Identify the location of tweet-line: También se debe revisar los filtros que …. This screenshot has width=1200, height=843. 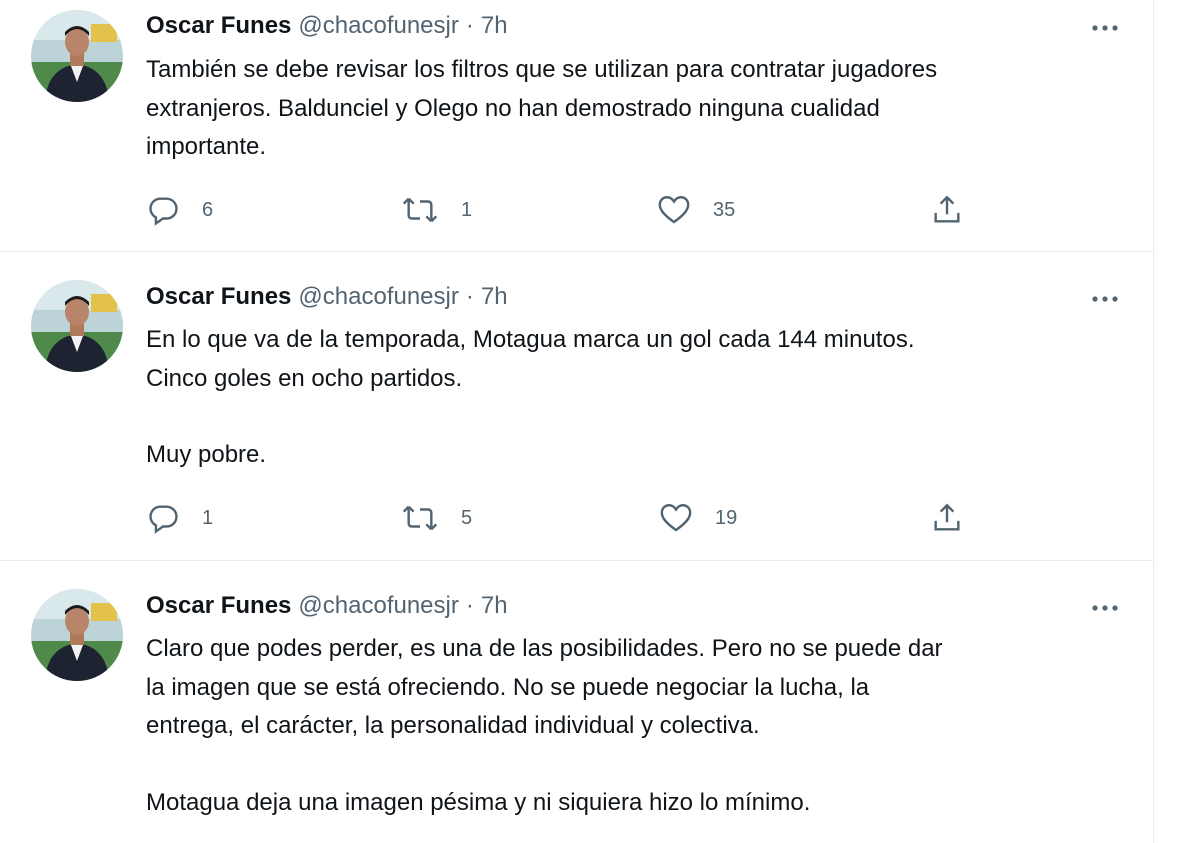
(542, 69).